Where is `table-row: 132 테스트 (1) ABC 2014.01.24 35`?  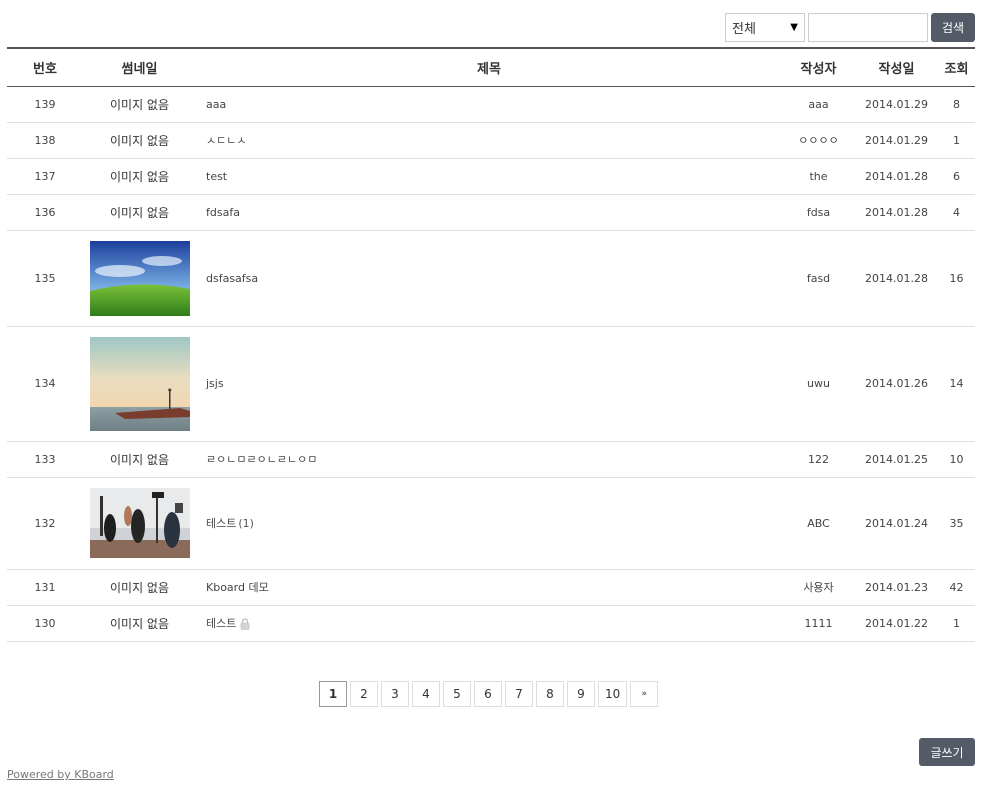
table-row: 132 테스트 (1) ABC 2014.01.24 35 is located at coordinates (491, 523).